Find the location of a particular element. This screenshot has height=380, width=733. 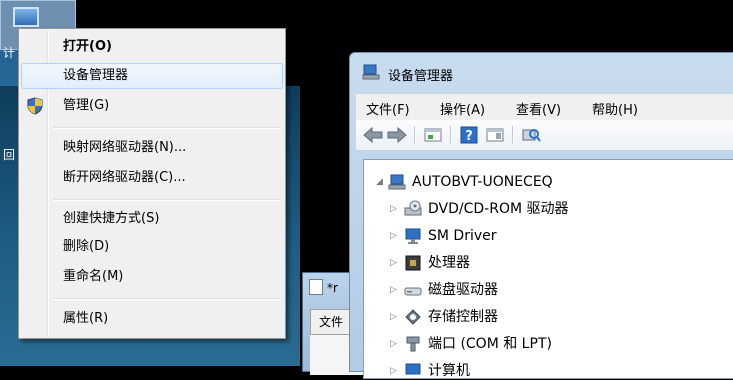

monitor-icon is located at coordinates (413, 236).